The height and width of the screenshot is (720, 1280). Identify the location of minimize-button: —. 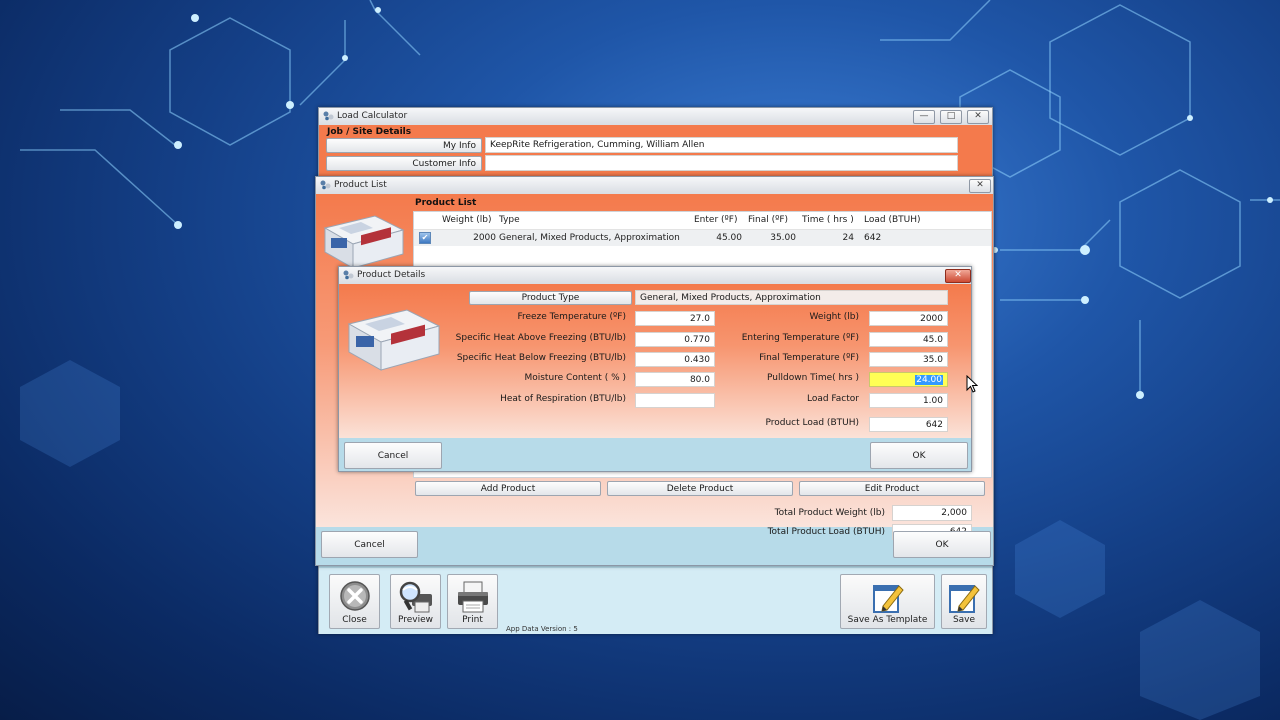
(924, 117).